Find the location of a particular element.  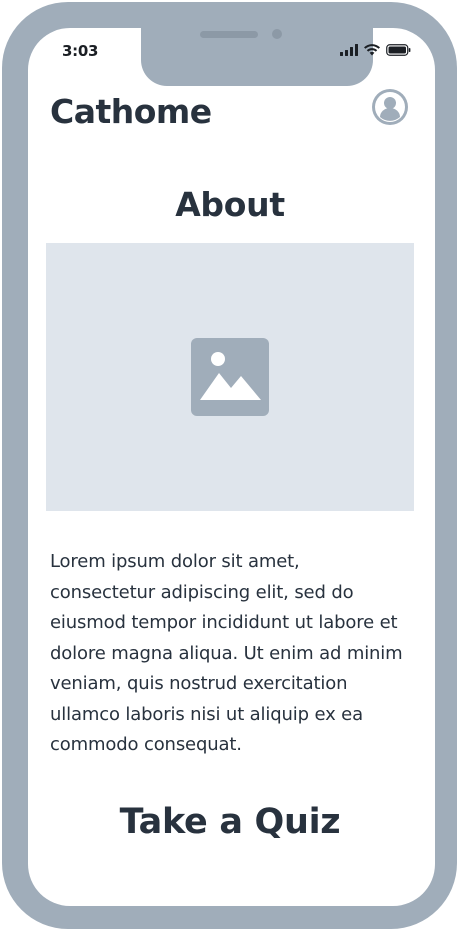

about-heading: About is located at coordinates (230, 204).